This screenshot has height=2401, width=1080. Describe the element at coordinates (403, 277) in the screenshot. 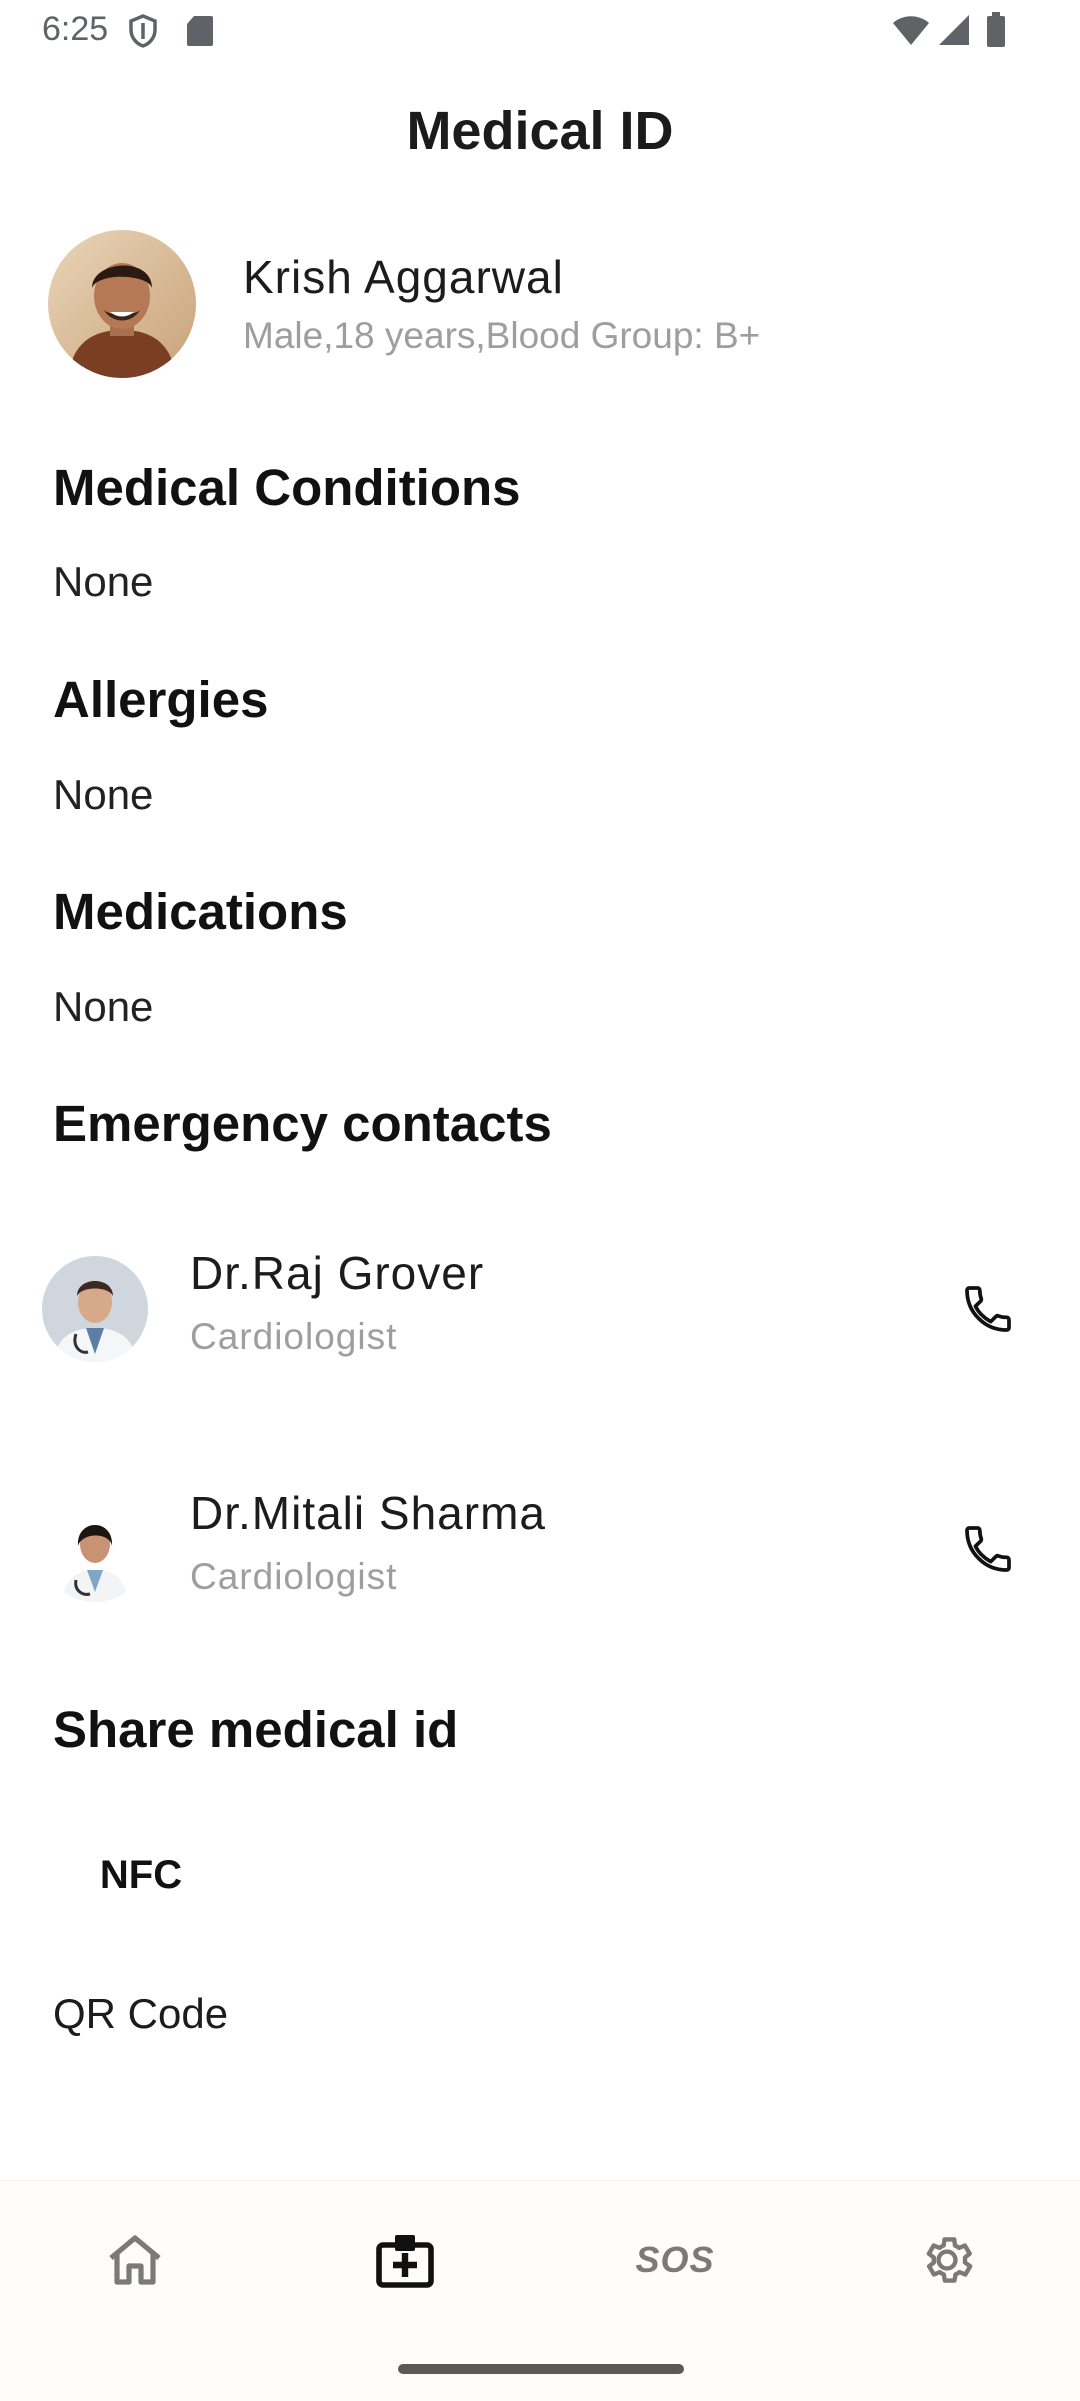

I see `profile-name: Krish Aggarwal` at that location.